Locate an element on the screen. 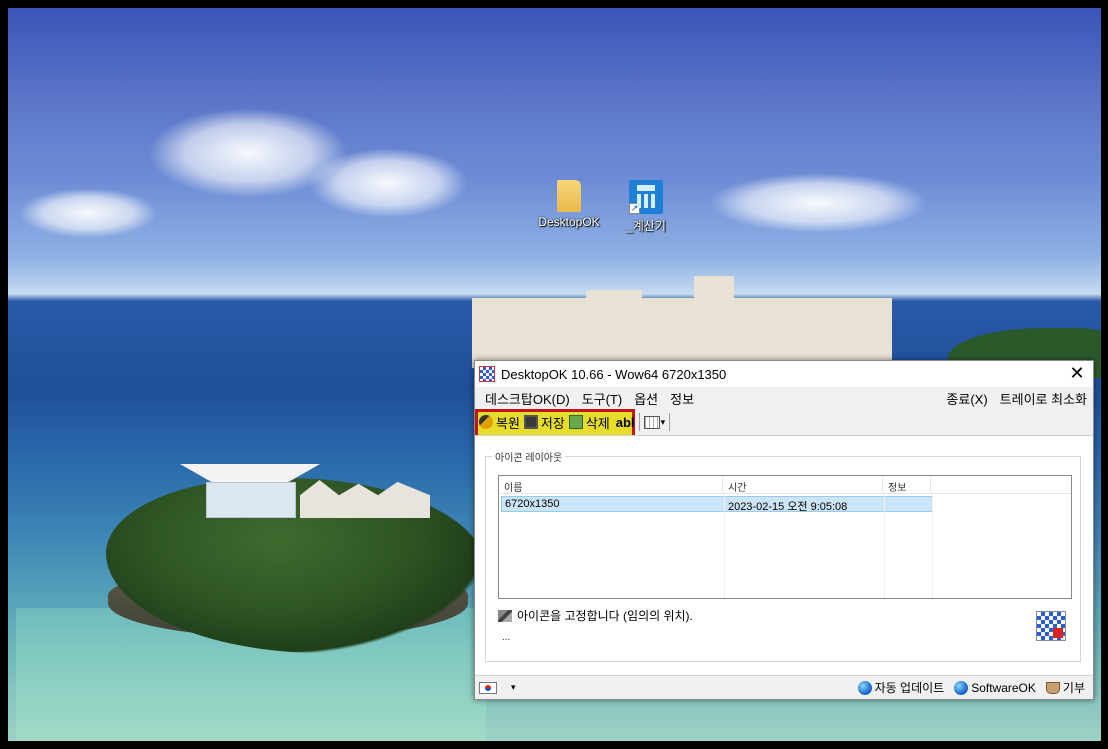  table-row: 6720x1350 2023-02-15 오전 9:05:08 is located at coordinates (717, 504).